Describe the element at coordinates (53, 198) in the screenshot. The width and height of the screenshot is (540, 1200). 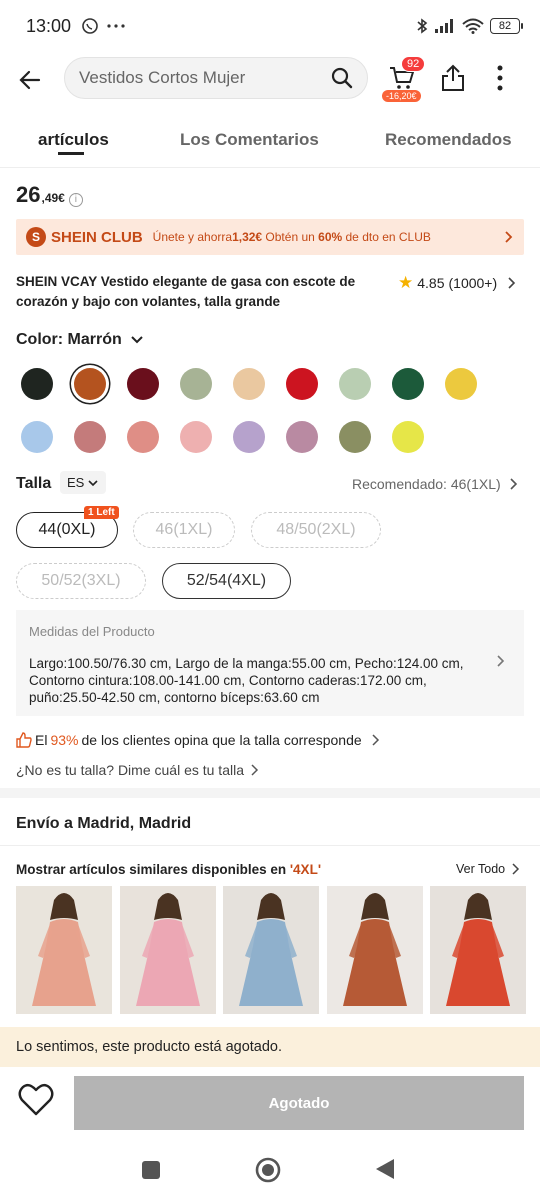
I see `price-decimals: ,49€` at that location.